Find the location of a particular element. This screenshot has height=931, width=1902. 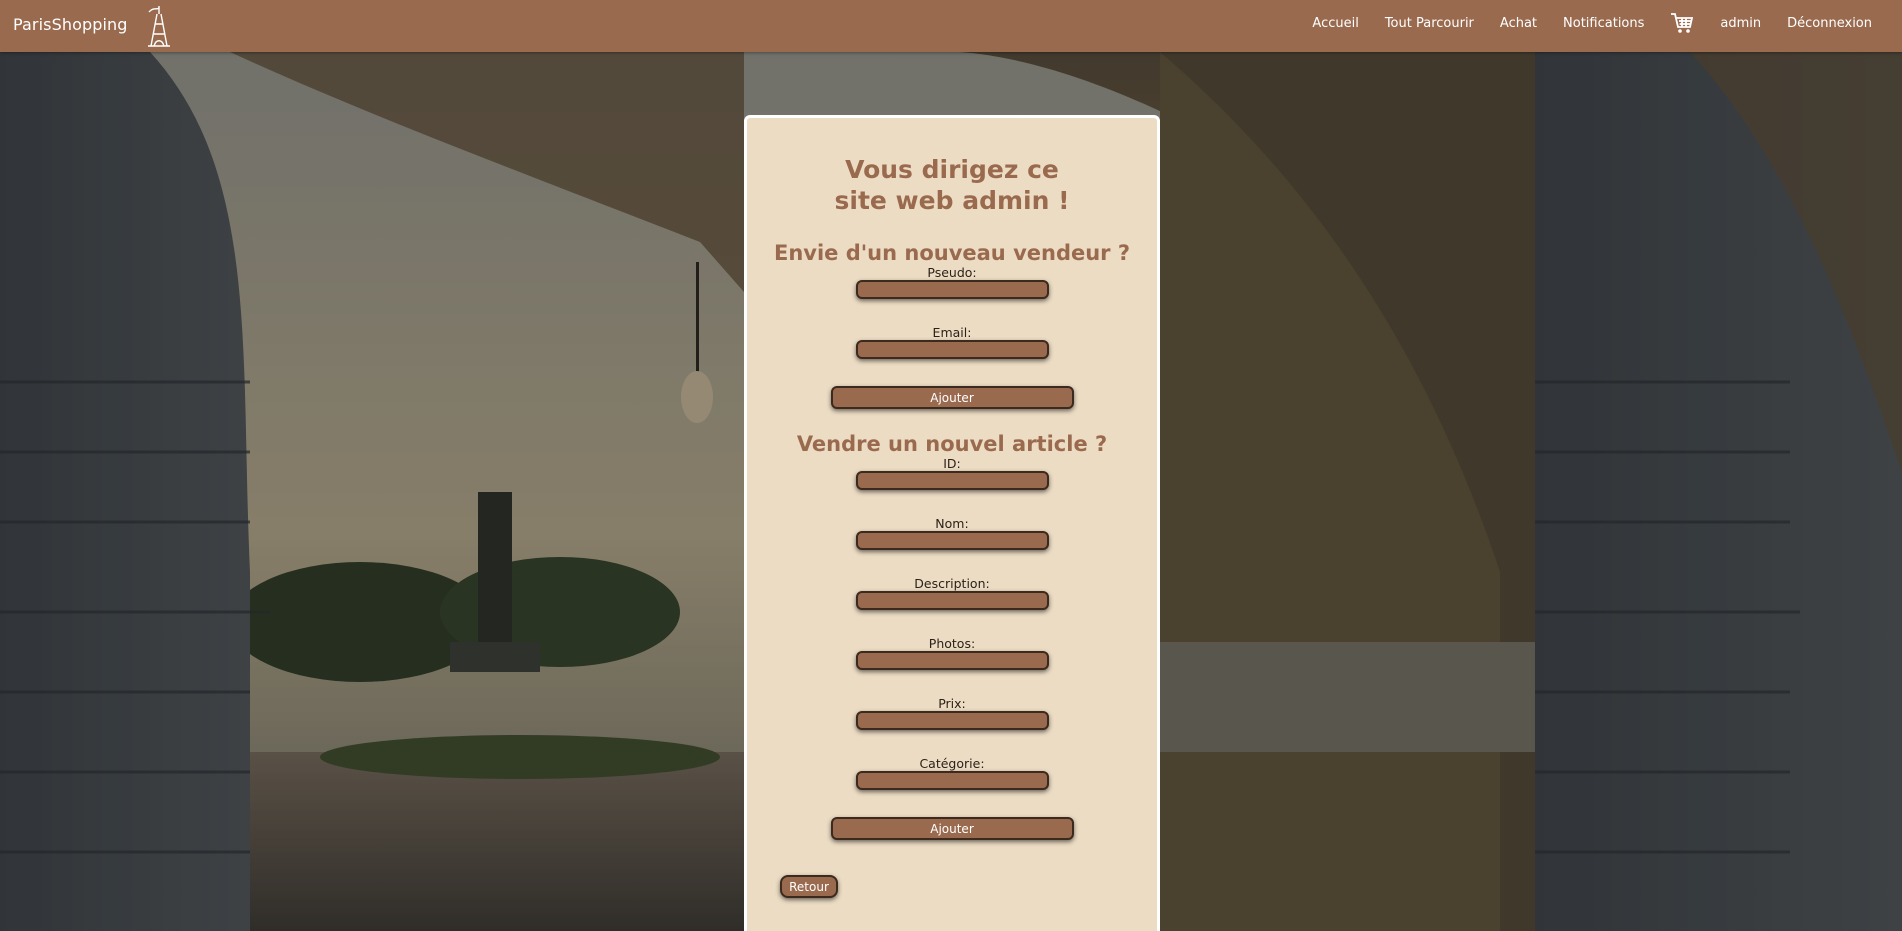

description-field-group: Description: is located at coordinates (952, 607).